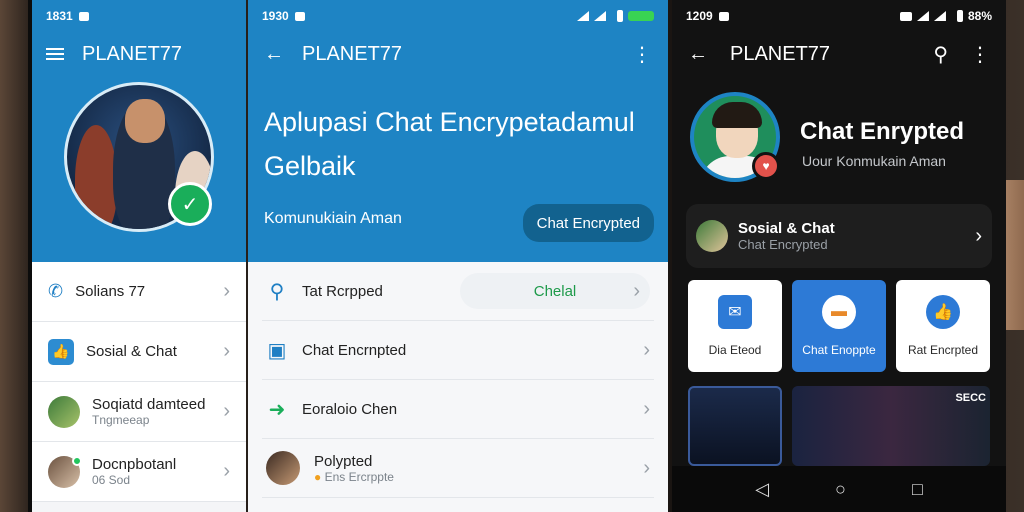 The height and width of the screenshot is (512, 1024). What do you see at coordinates (723, 16) in the screenshot?
I see `notification-icon` at bounding box center [723, 16].